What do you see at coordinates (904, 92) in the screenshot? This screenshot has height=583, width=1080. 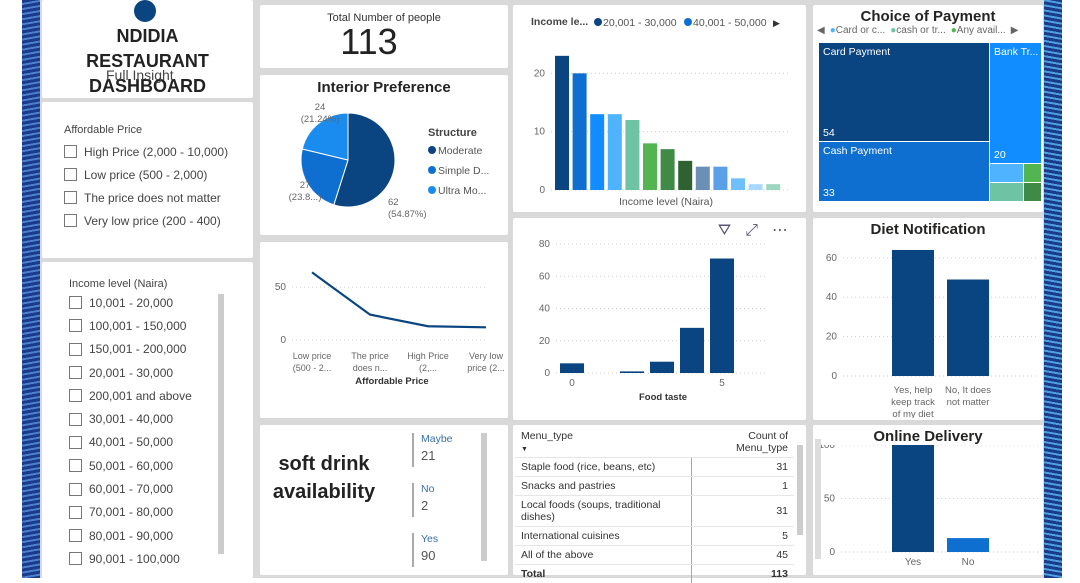 I see `treemap-tile: Card Payment54` at bounding box center [904, 92].